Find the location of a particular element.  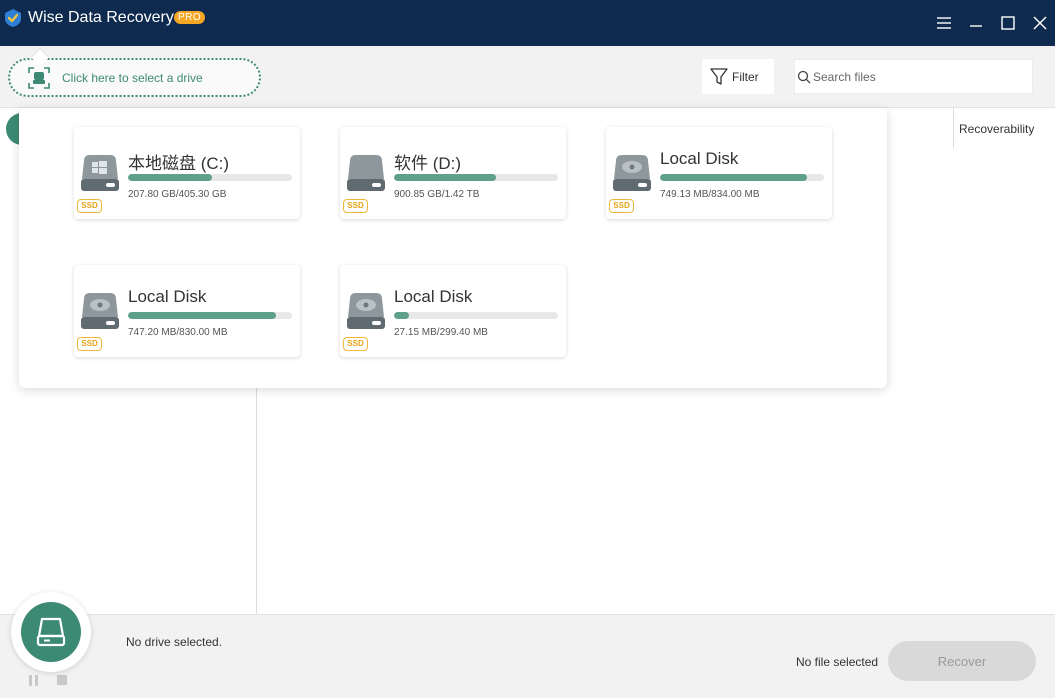

pro-badge: PRO is located at coordinates (190, 17).